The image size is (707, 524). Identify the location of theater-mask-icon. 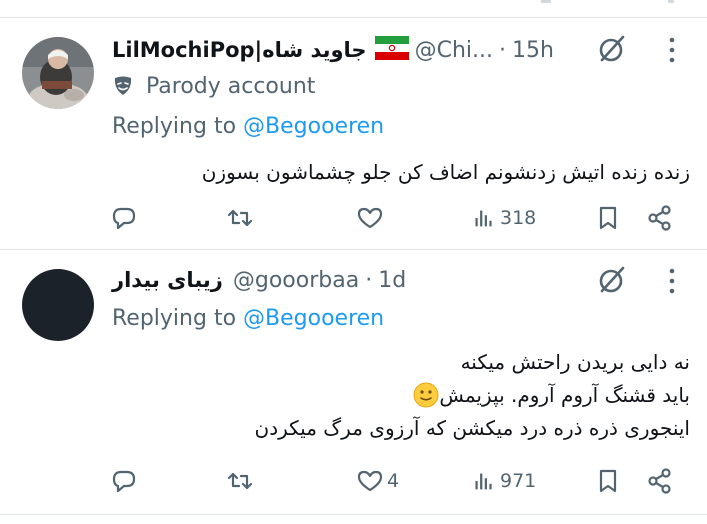
(123, 85).